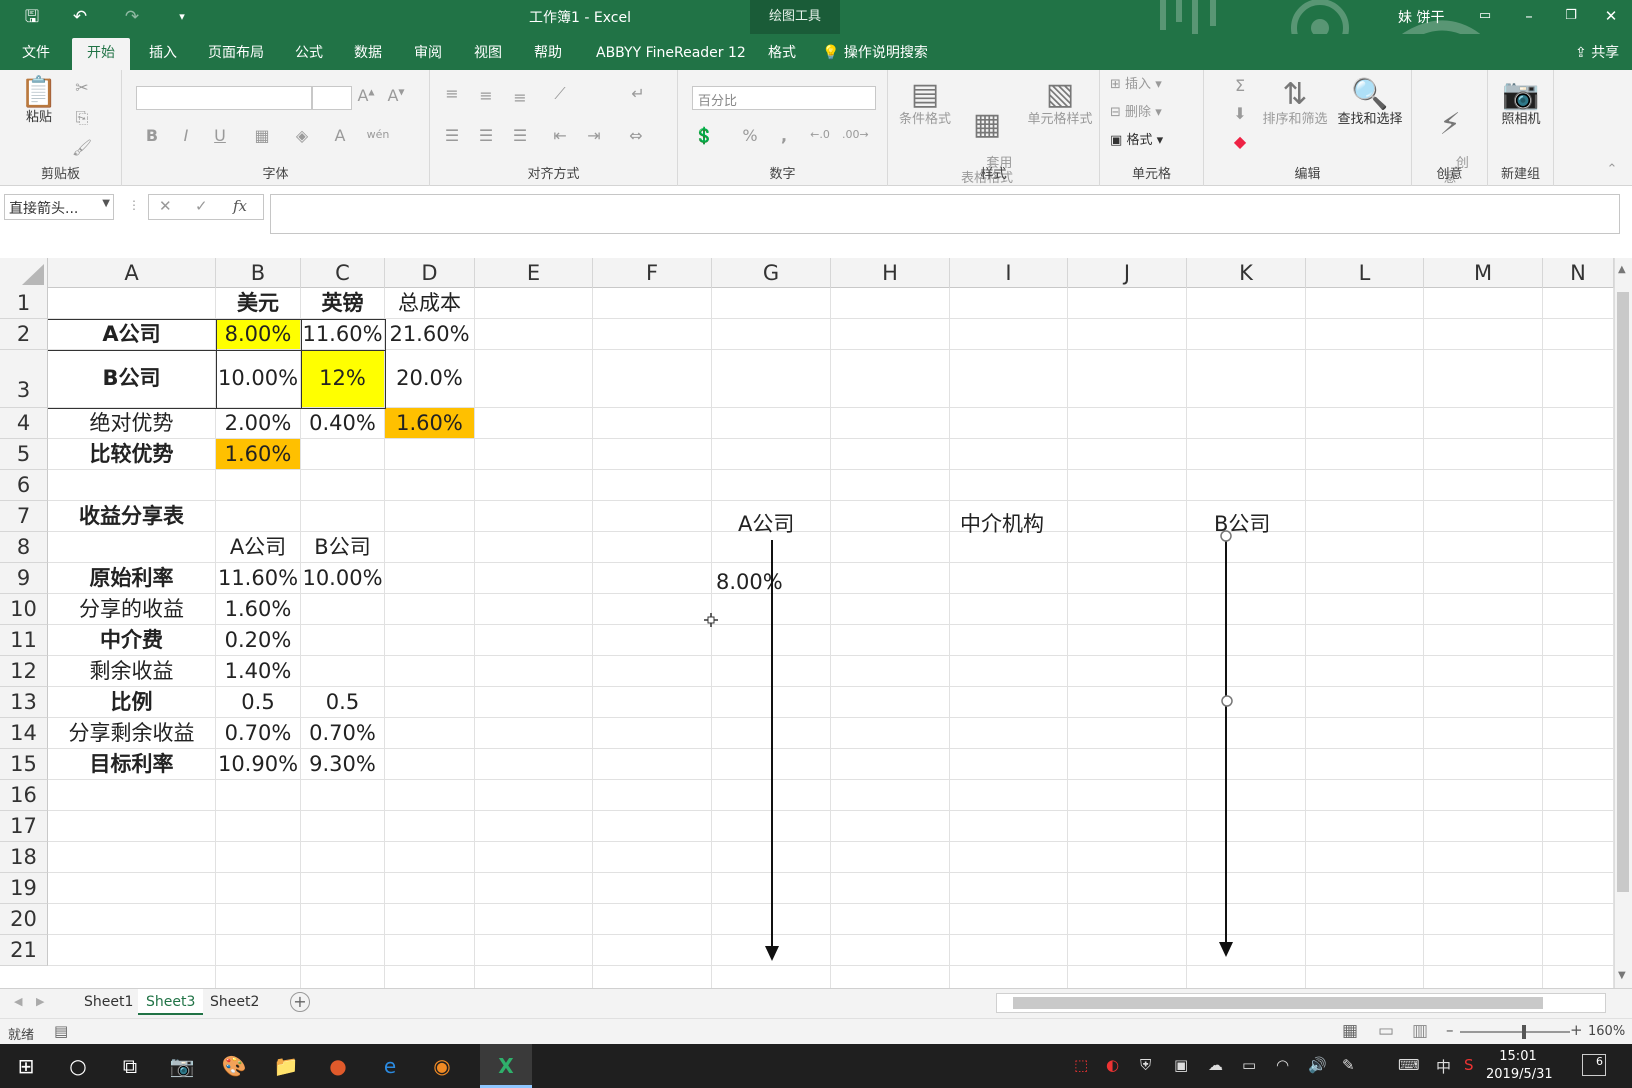  What do you see at coordinates (258, 378) in the screenshot?
I see `cell-b3: 10.00%` at bounding box center [258, 378].